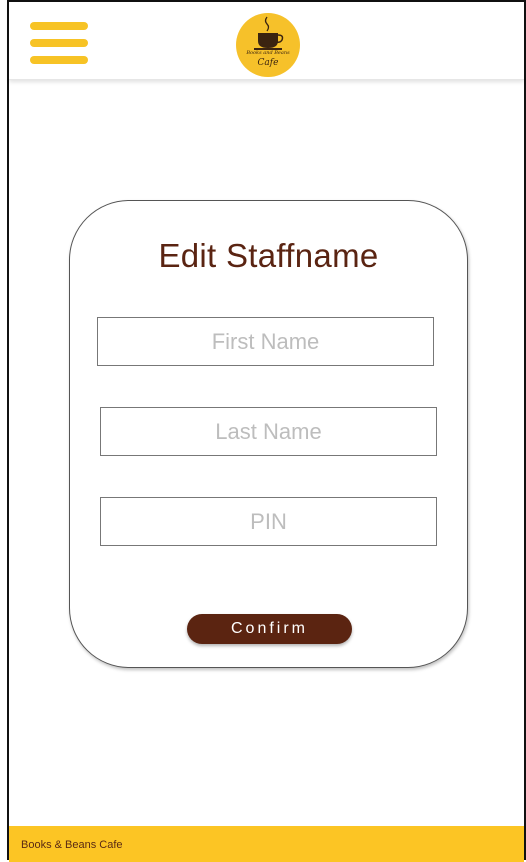 The width and height of the screenshot is (526, 862). I want to click on last-name-field, so click(268, 431).